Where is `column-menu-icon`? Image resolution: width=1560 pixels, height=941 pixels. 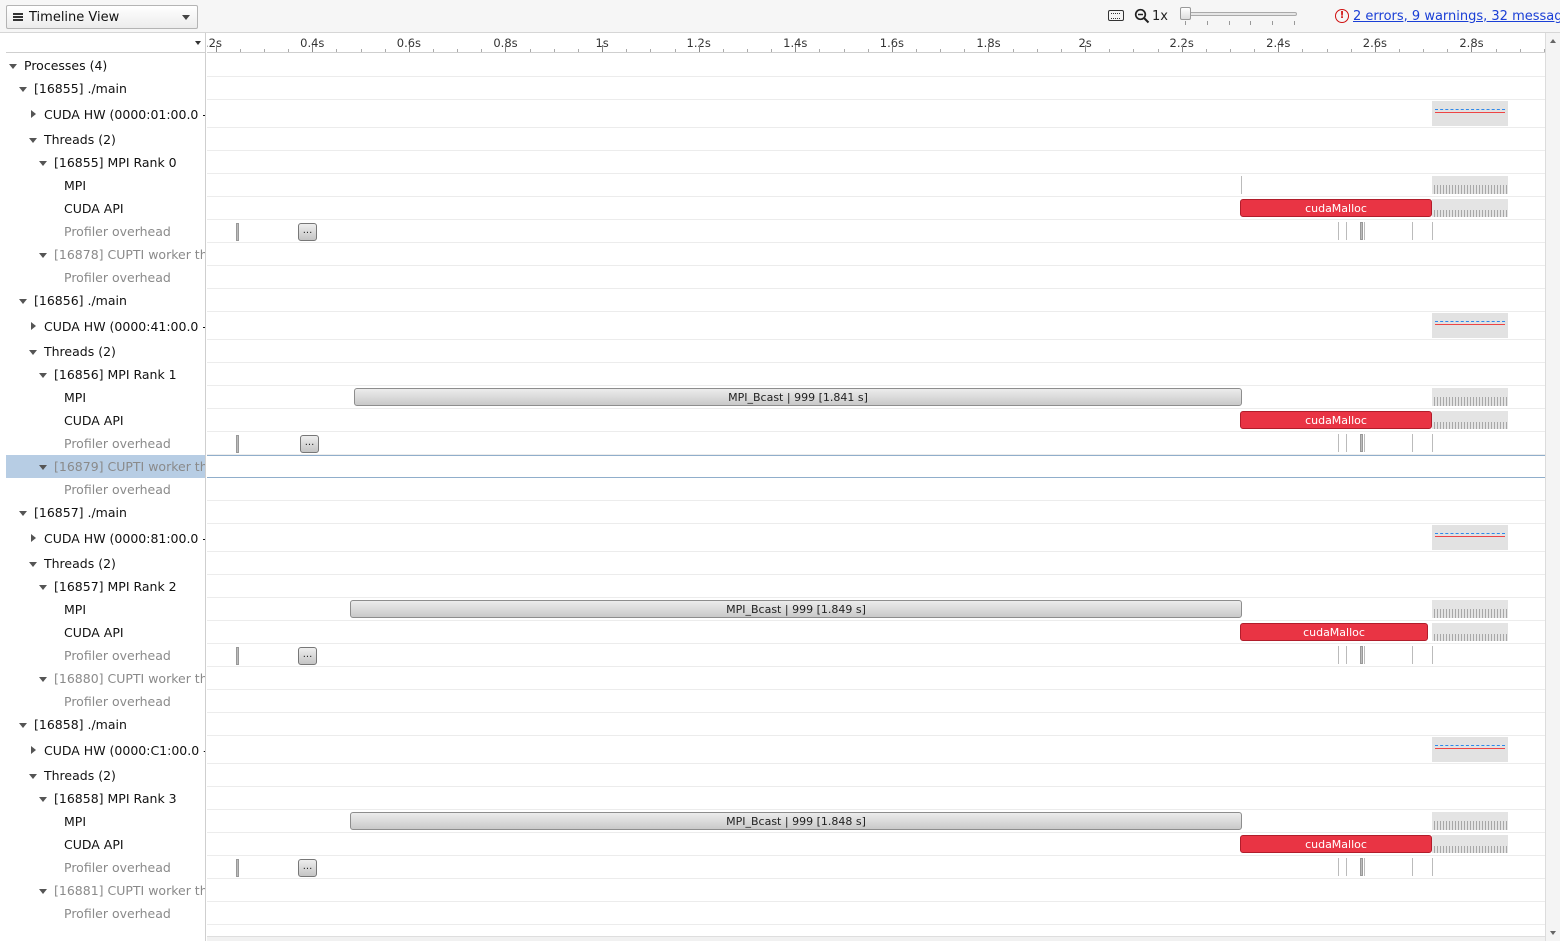 column-menu-icon is located at coordinates (198, 43).